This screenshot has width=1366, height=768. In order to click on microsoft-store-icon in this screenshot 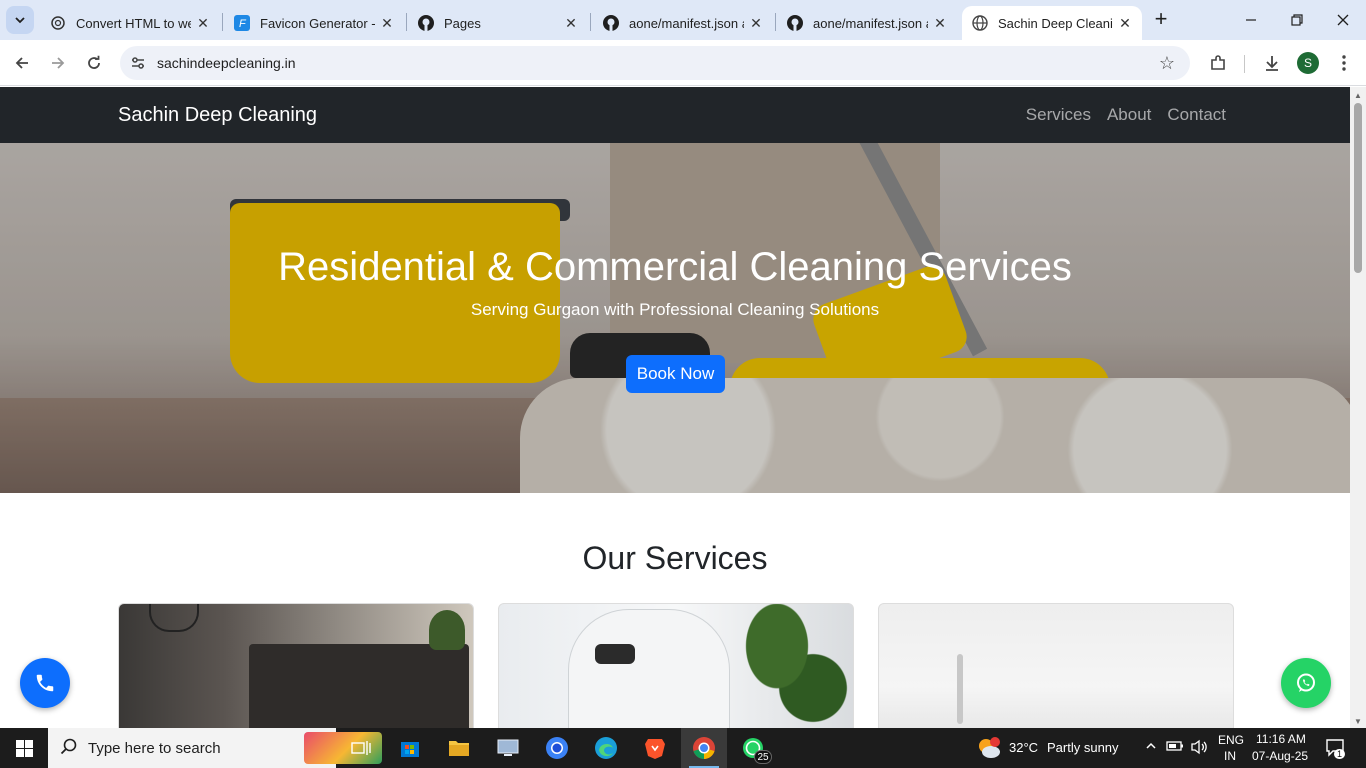, I will do `click(410, 749)`.